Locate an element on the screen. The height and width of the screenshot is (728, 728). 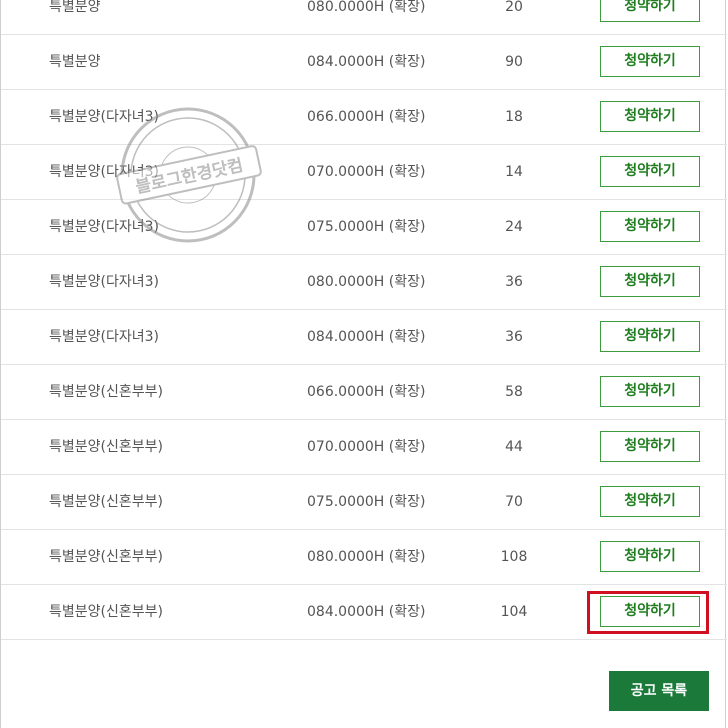
announcement-list-button: 공고 목록 is located at coordinates (659, 691).